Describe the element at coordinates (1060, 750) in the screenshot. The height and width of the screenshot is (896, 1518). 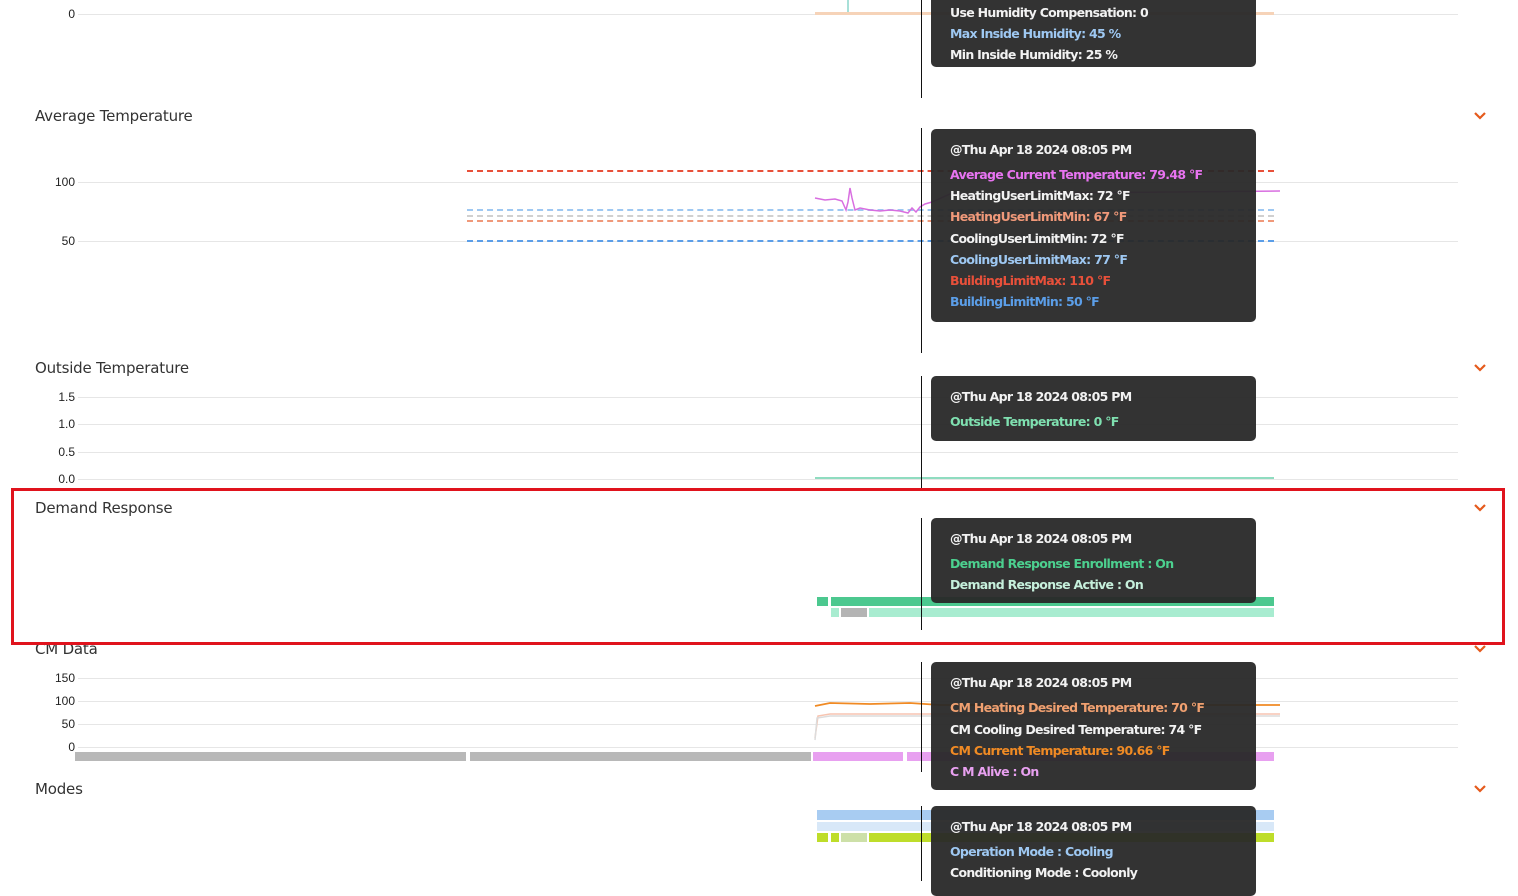
I see `tooltip-row: CM Current Temperature: 90.66 °F` at that location.